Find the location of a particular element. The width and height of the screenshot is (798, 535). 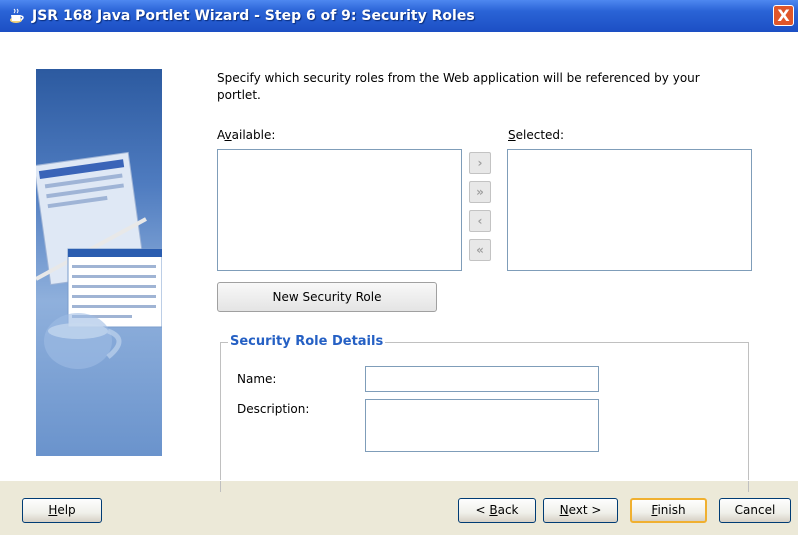

new-security-role-button: New Security Role is located at coordinates (327, 297).